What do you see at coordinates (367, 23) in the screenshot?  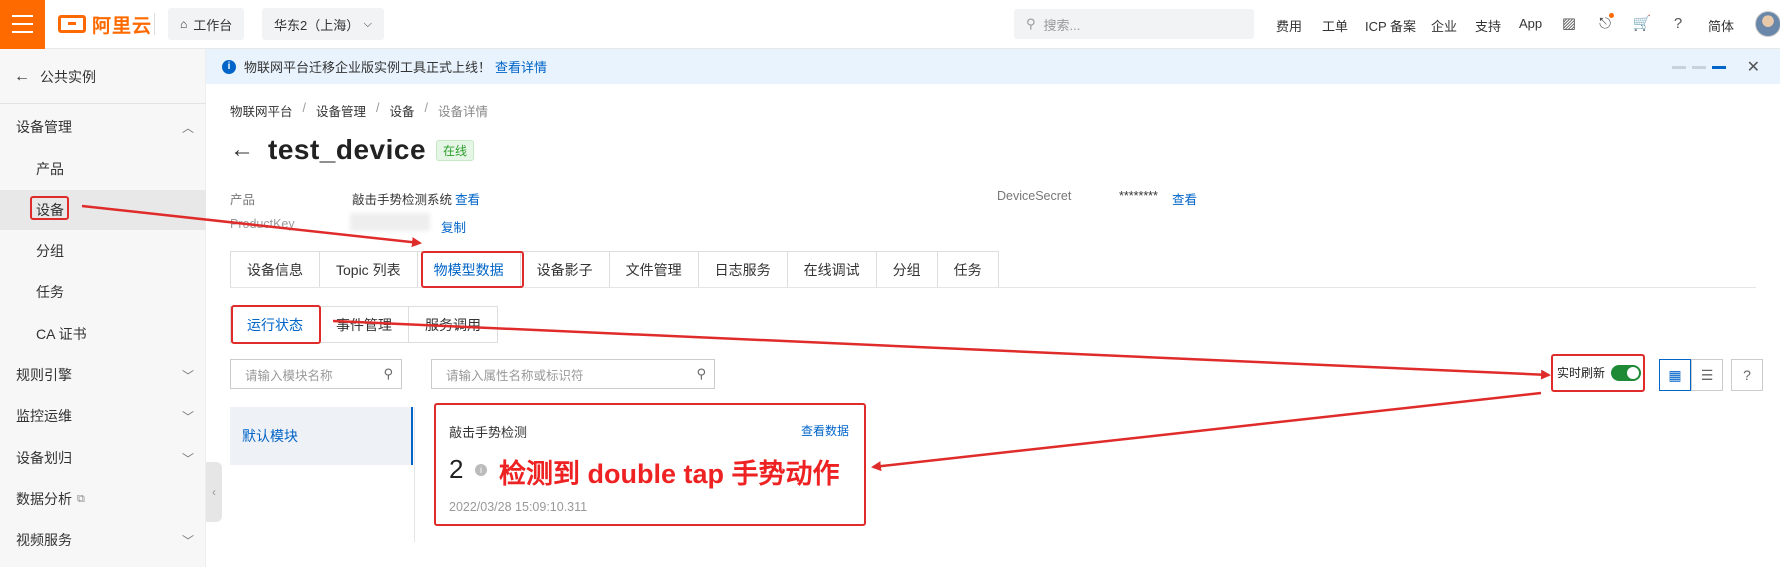 I see `chevron-down-icon: ⌵` at bounding box center [367, 23].